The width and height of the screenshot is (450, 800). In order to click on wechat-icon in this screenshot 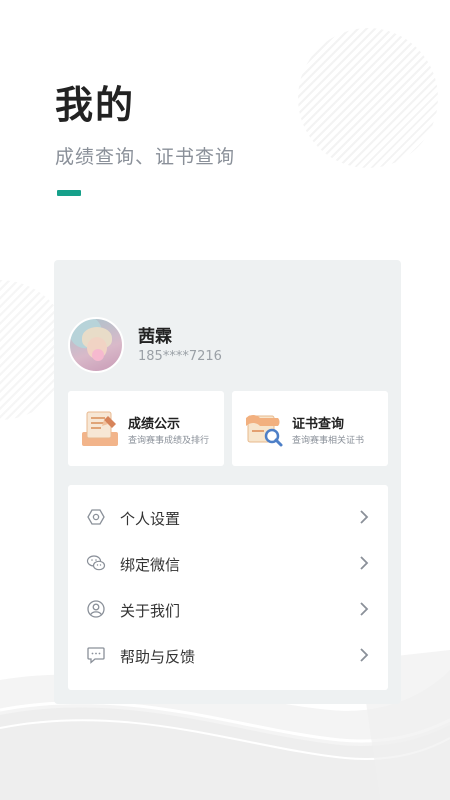, I will do `click(96, 563)`.